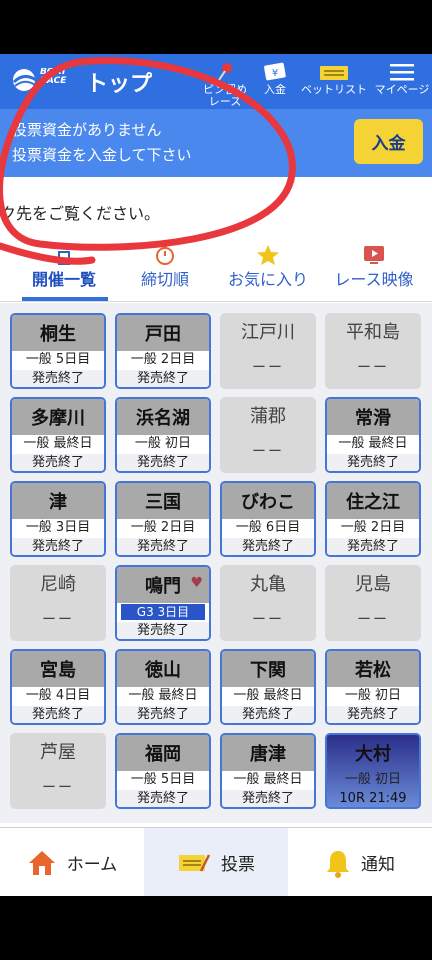 The height and width of the screenshot is (960, 432). What do you see at coordinates (268, 687) in the screenshot?
I see `venue-card: 下関 一般 最終日 発売終了` at bounding box center [268, 687].